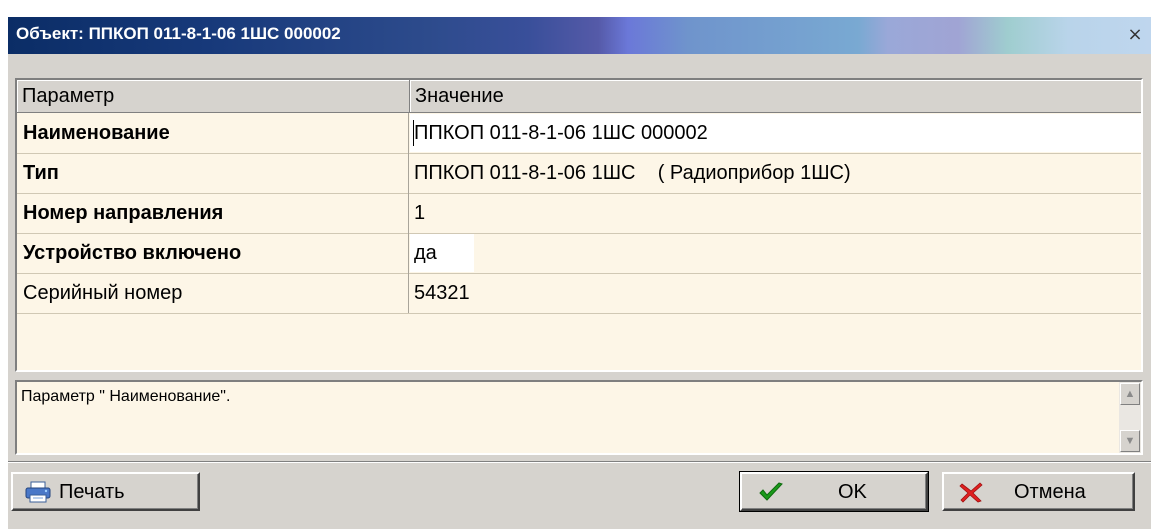 The width and height of the screenshot is (1151, 529). Describe the element at coordinates (213, 173) in the screenshot. I see `row-label: Тип` at that location.